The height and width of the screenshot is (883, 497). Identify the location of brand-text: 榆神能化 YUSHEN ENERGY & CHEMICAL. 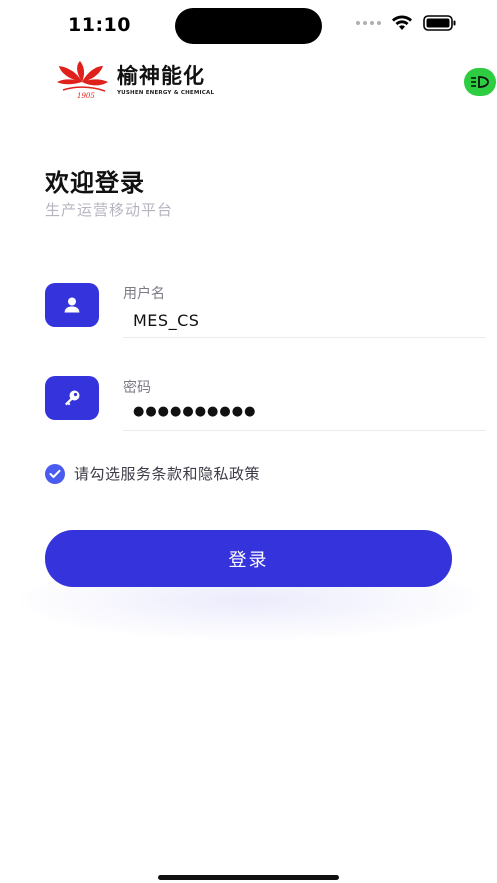
(165, 80).